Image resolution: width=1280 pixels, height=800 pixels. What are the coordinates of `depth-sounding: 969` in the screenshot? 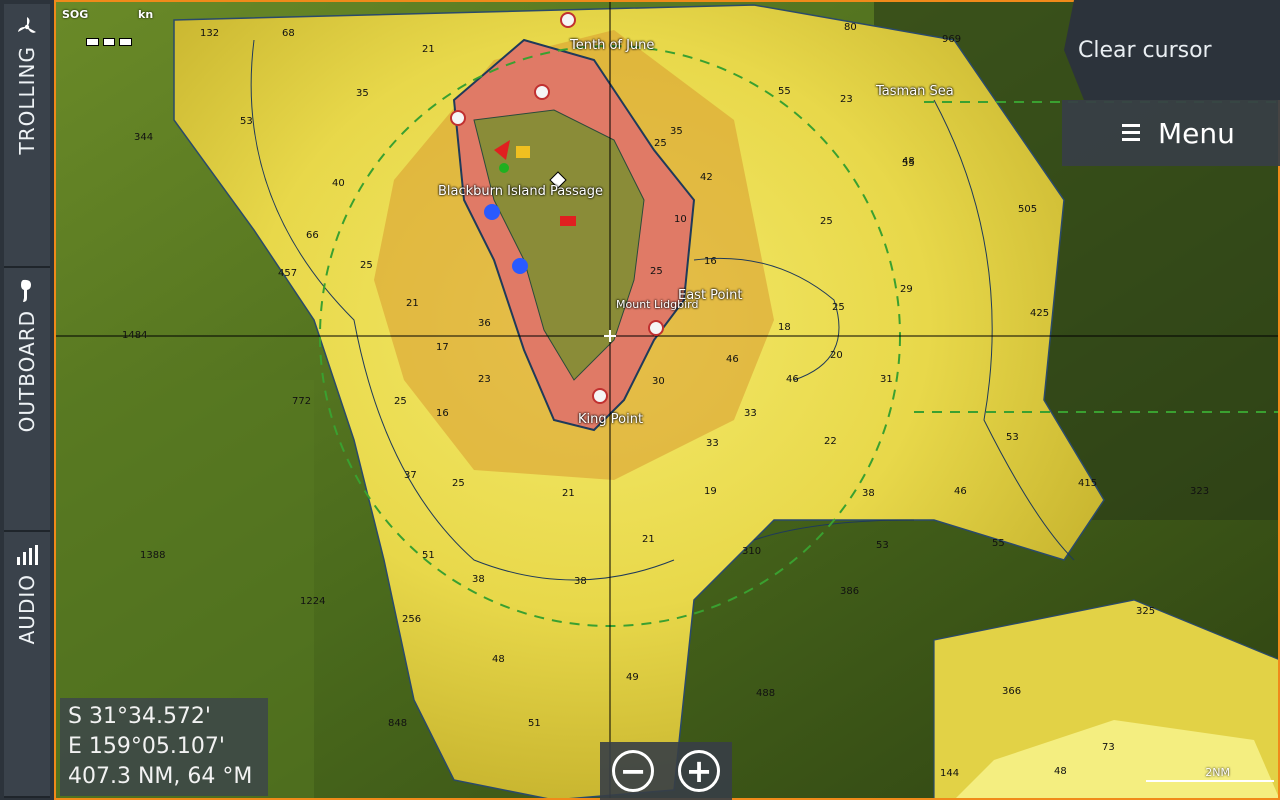 It's located at (952, 39).